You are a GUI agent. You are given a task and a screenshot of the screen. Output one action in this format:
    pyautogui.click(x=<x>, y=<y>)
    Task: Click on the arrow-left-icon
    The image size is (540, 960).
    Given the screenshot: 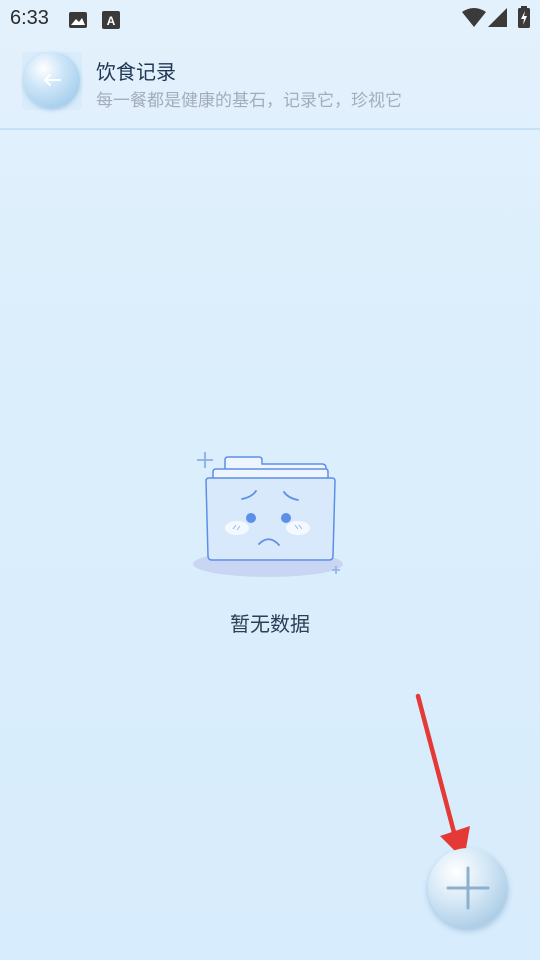 What is the action you would take?
    pyautogui.click(x=52, y=80)
    